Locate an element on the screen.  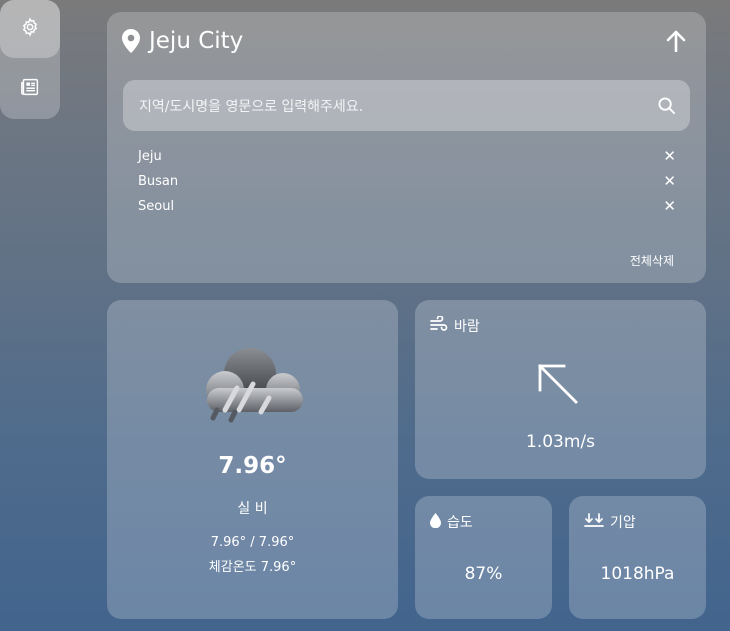
gear-icon is located at coordinates (30, 29).